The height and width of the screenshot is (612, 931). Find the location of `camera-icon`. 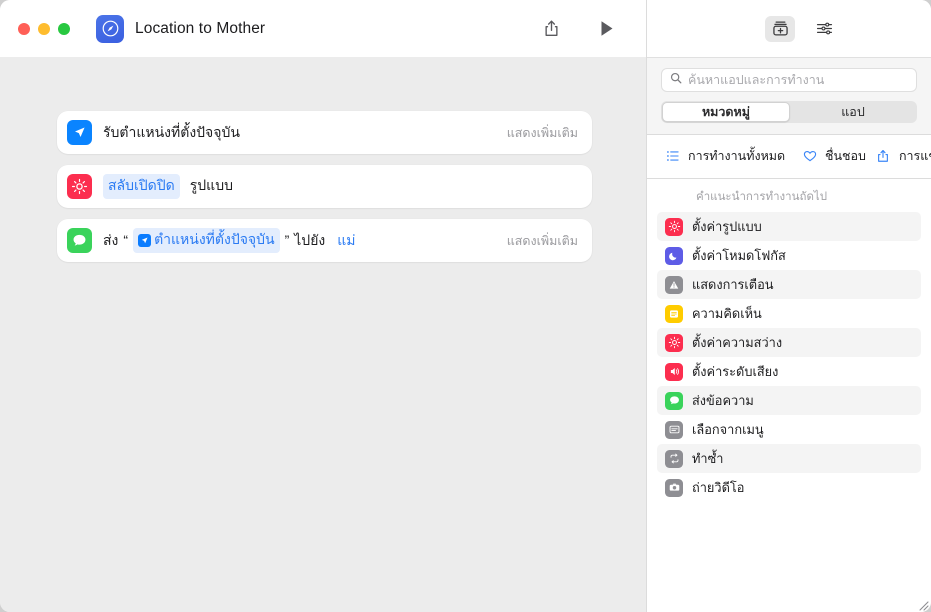

camera-icon is located at coordinates (674, 487).